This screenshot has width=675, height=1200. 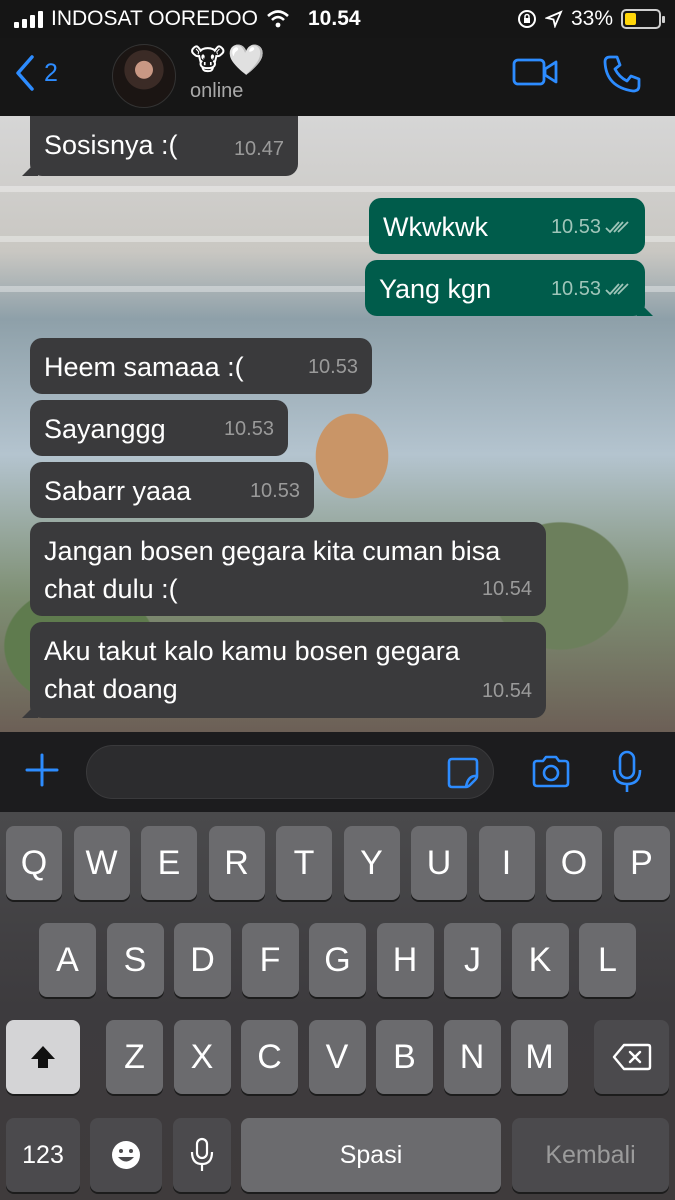 I want to click on status-right: 33%, so click(x=591, y=19).